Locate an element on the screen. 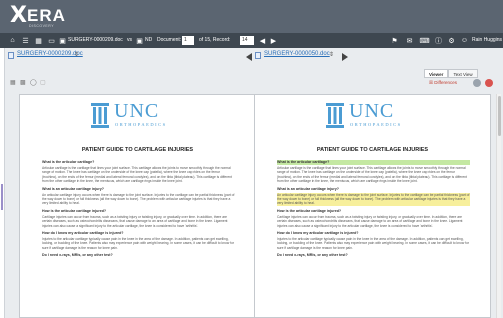 Image resolution: width=503 pixels, height=318 pixels. tab-text-view: Text View is located at coordinates (463, 73).